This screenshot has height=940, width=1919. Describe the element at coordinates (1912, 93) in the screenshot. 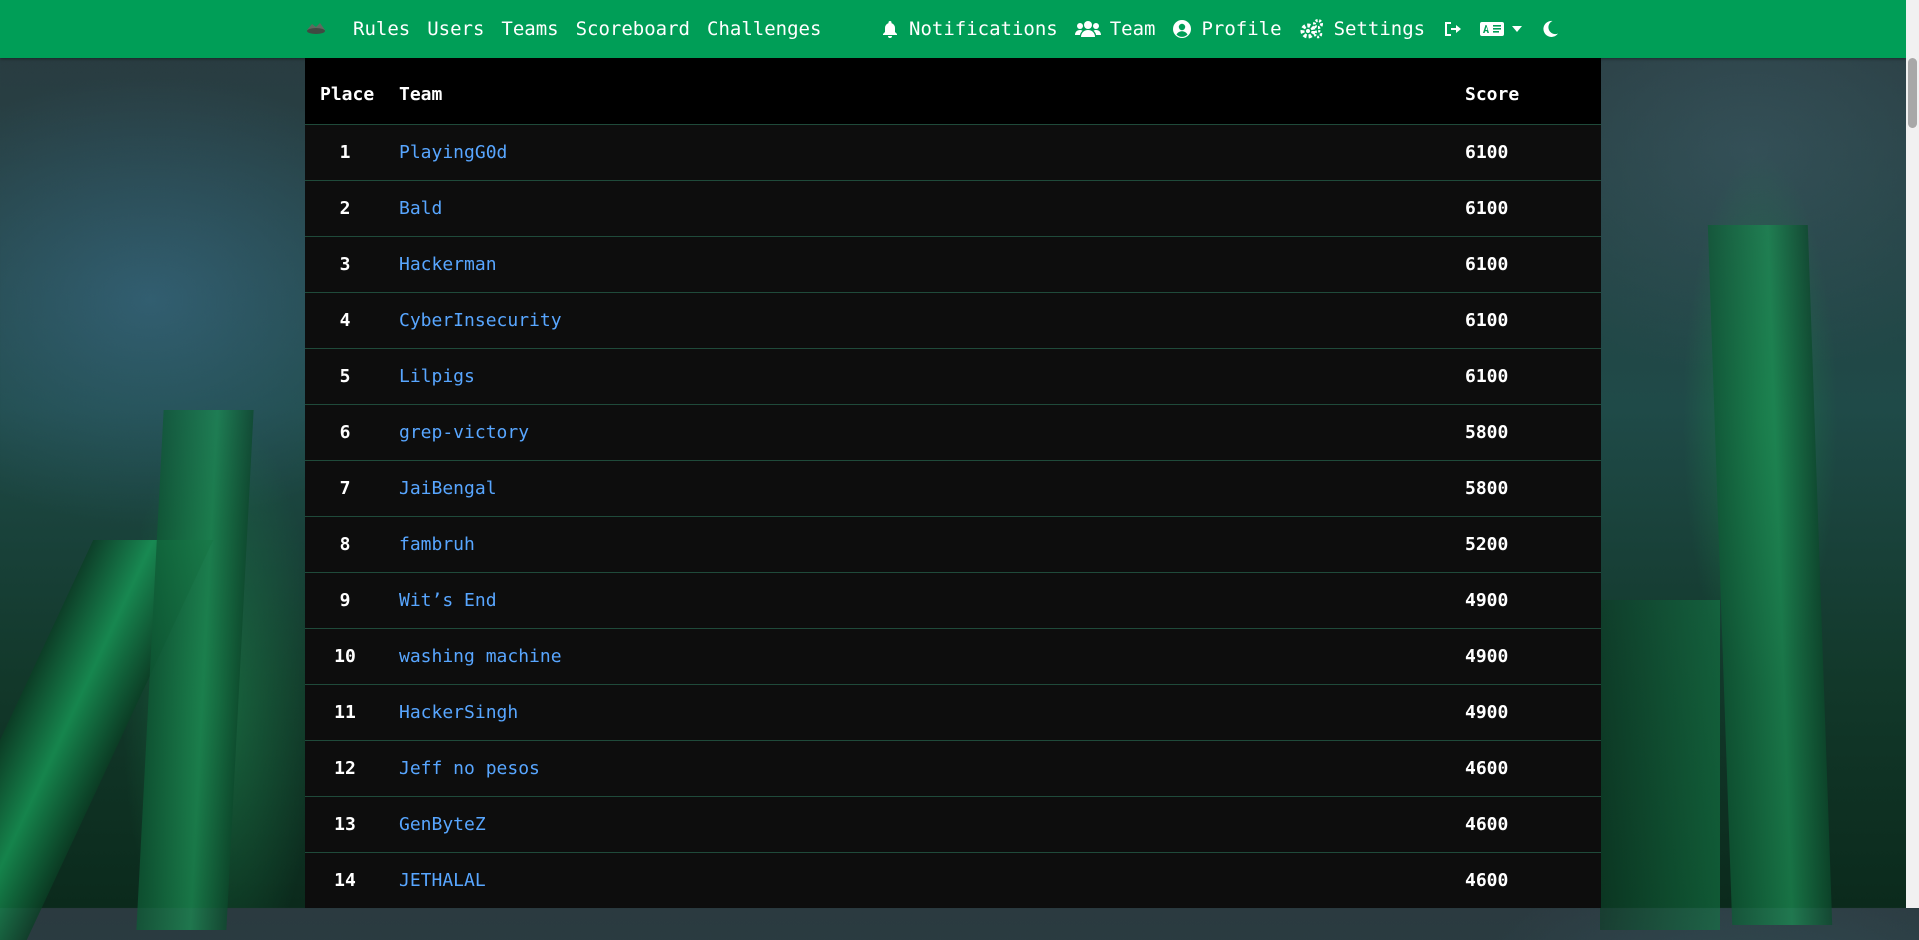

I see `scrollbar-thumb` at that location.